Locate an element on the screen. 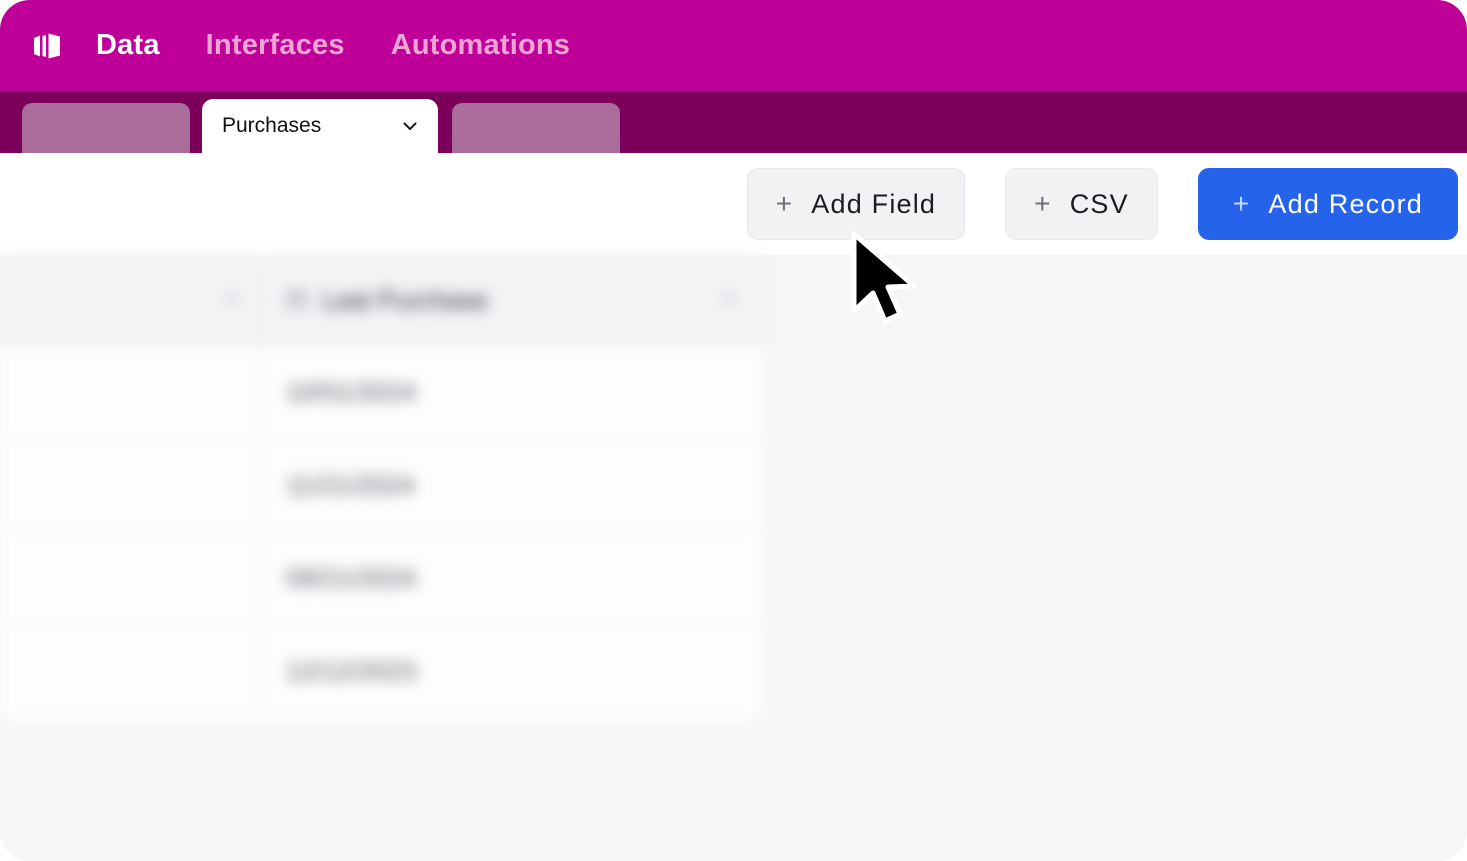 The width and height of the screenshot is (1467, 861). add-record-button-label: Add Record is located at coordinates (1345, 203).